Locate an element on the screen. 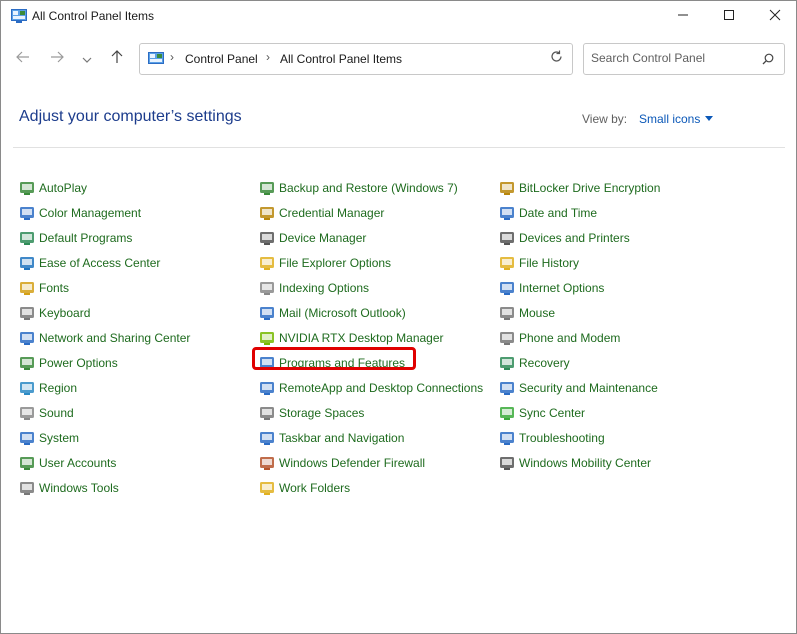 This screenshot has height=634, width=797. item-date-and-time: Date and Time is located at coordinates (579, 212).